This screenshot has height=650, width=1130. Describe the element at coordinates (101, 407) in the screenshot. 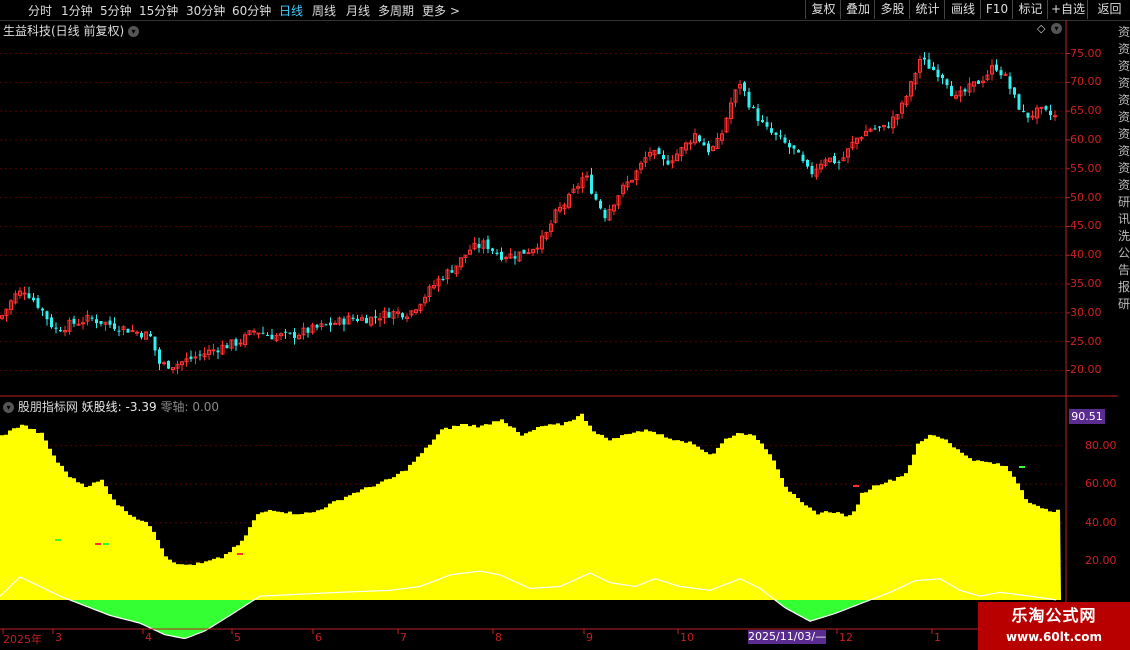

I see `line-label: 妖股线:` at that location.